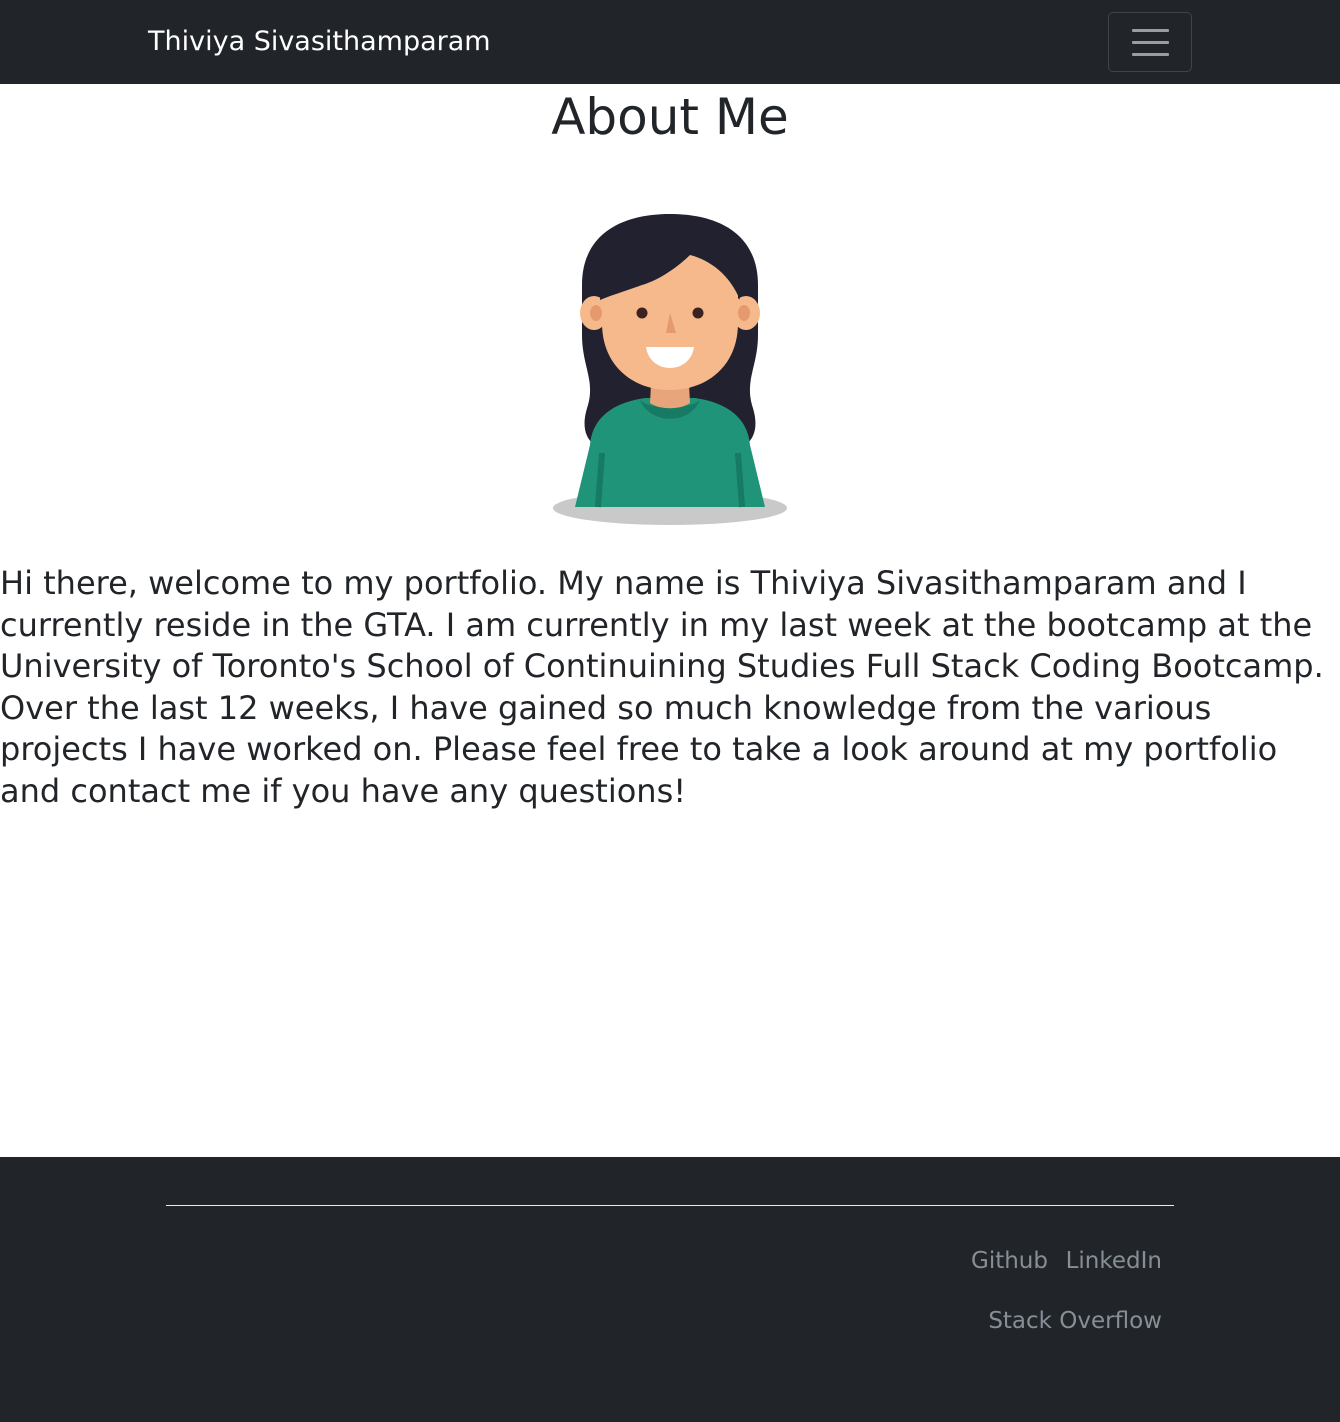  What do you see at coordinates (319, 41) in the screenshot?
I see `brand-link: Thiviya Sivasithamparam` at bounding box center [319, 41].